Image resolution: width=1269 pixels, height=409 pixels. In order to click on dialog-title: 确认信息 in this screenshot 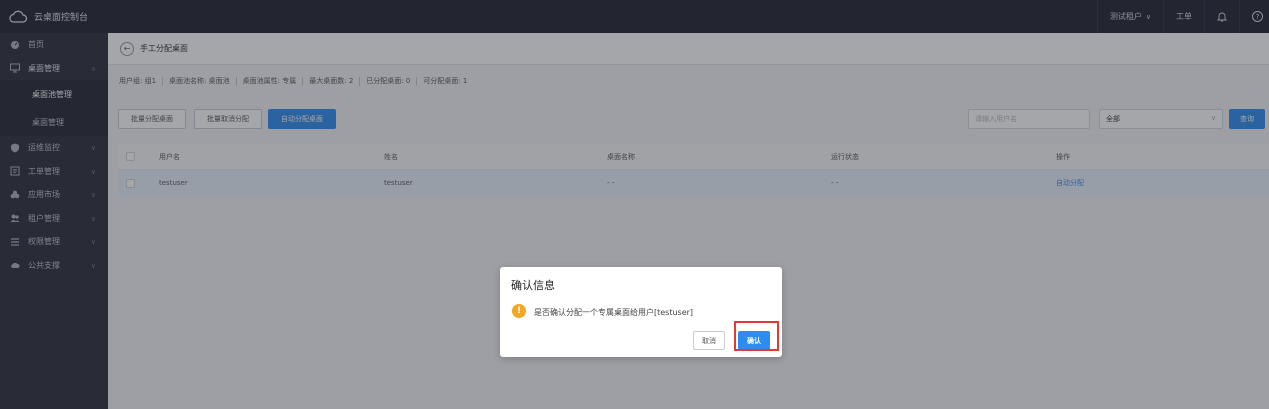, I will do `click(533, 285)`.